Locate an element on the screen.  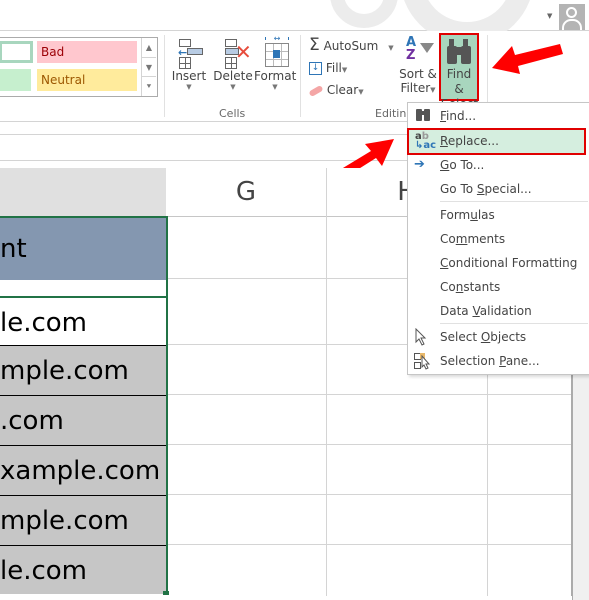
delete-button: ✕ Delete ▼ is located at coordinates (233, 64).